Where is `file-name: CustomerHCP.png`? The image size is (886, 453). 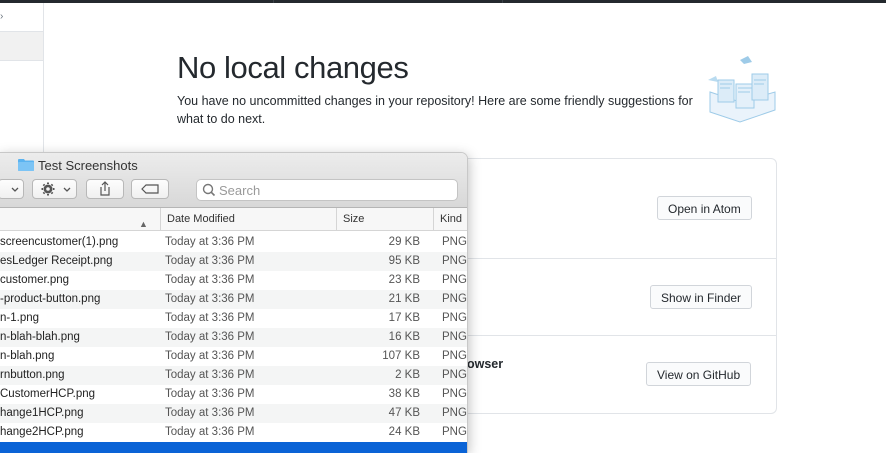 file-name: CustomerHCP.png is located at coordinates (48, 394).